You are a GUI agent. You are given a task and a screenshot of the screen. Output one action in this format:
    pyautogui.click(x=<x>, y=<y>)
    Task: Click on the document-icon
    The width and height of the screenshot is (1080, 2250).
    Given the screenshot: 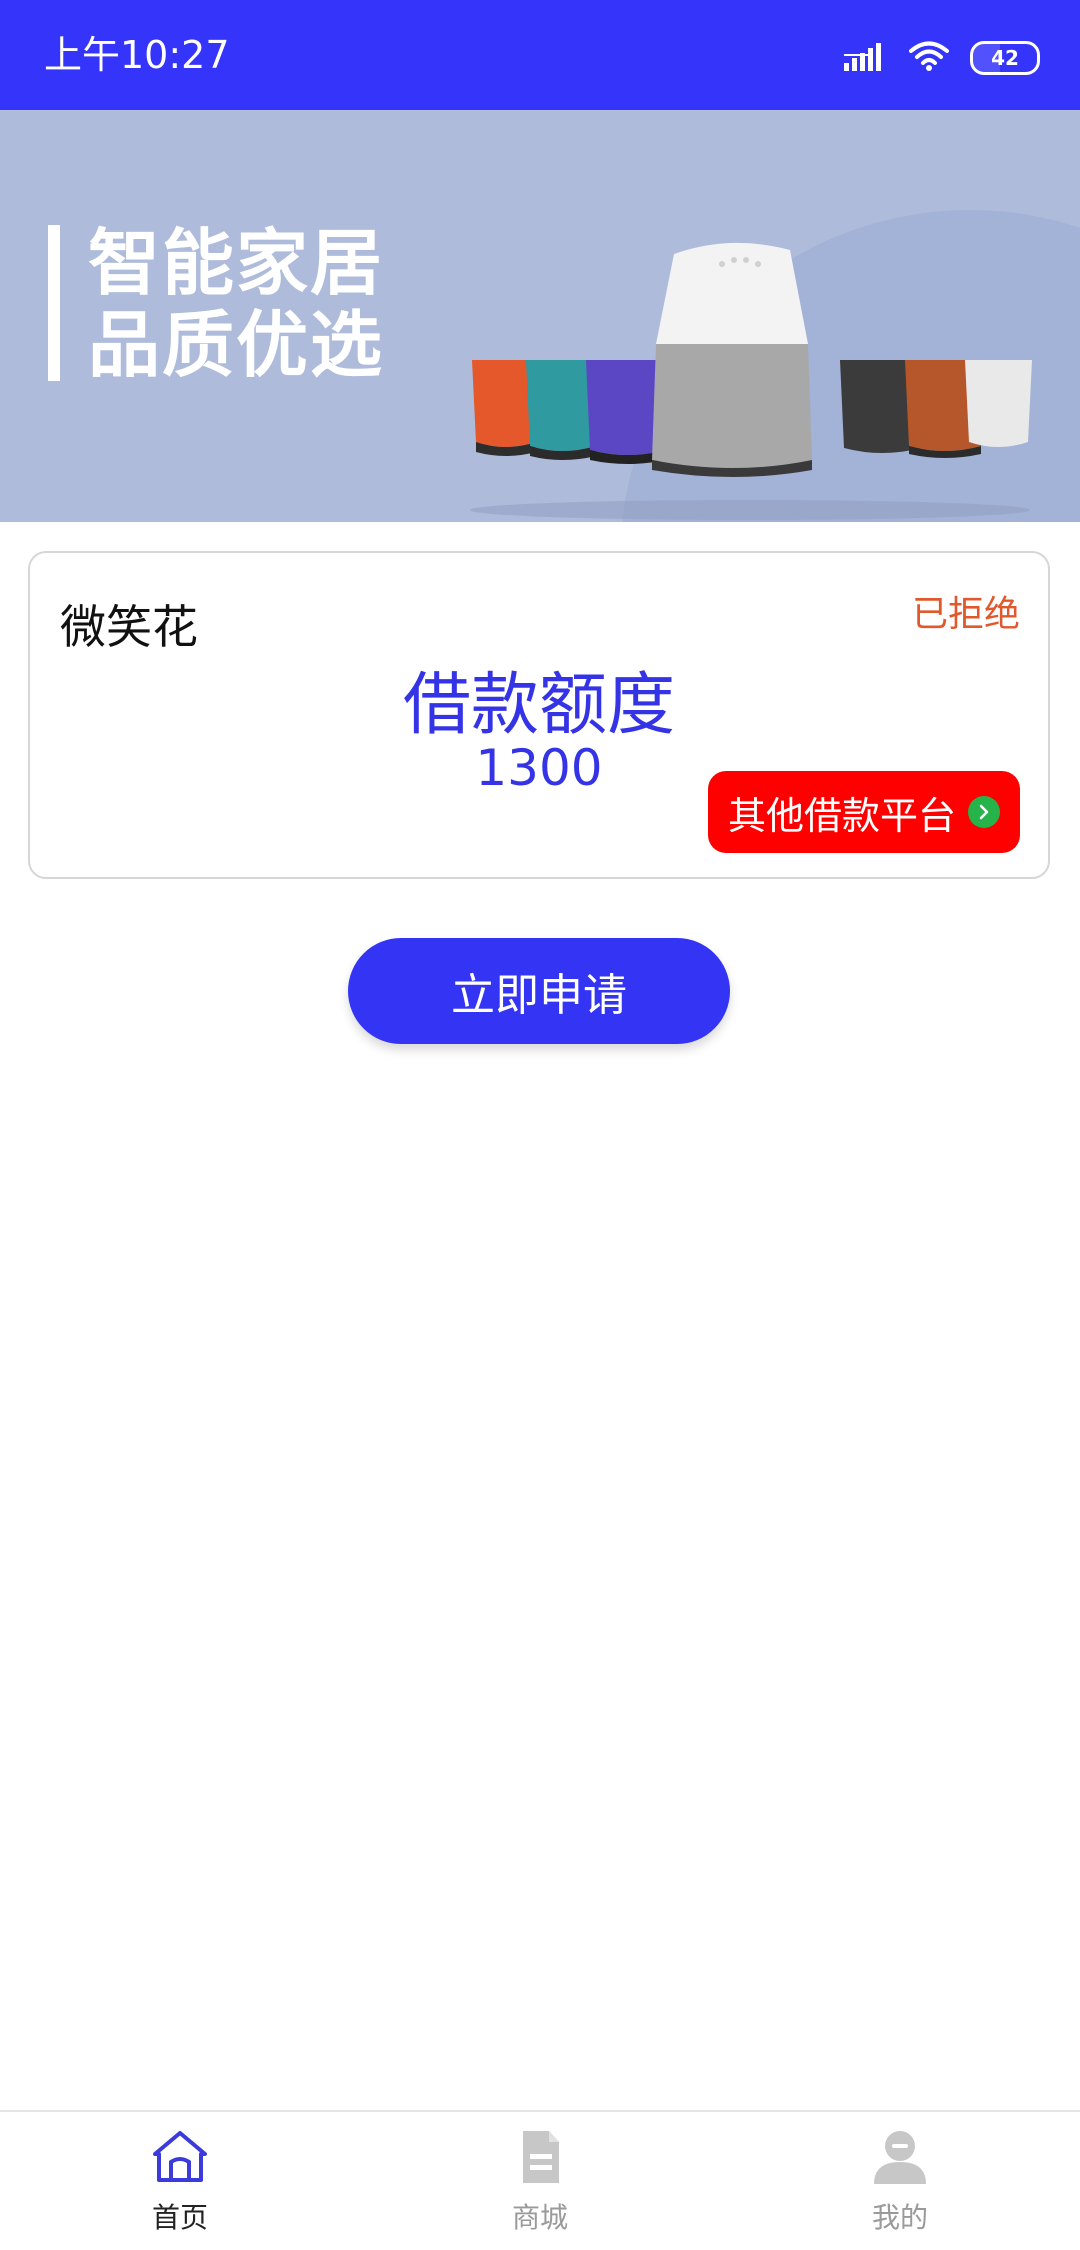 What is the action you would take?
    pyautogui.click(x=540, y=2159)
    